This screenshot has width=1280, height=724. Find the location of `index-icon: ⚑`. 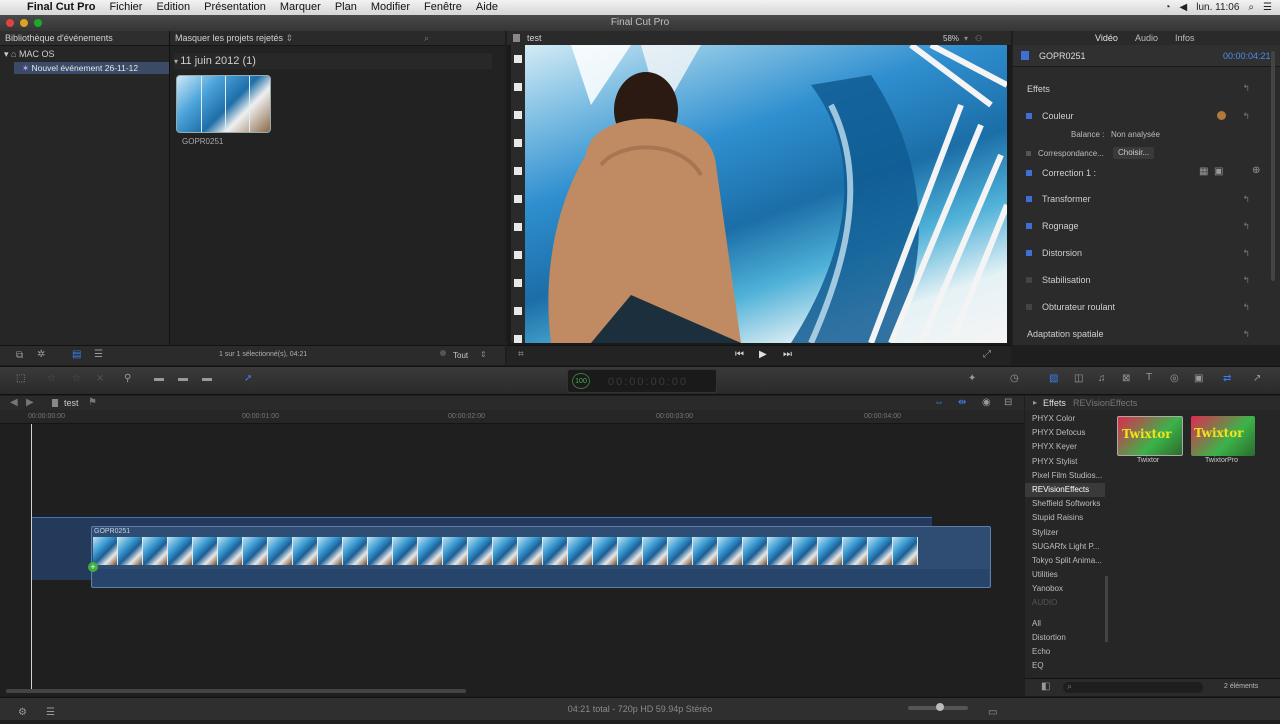

index-icon: ⚑ is located at coordinates (92, 402).